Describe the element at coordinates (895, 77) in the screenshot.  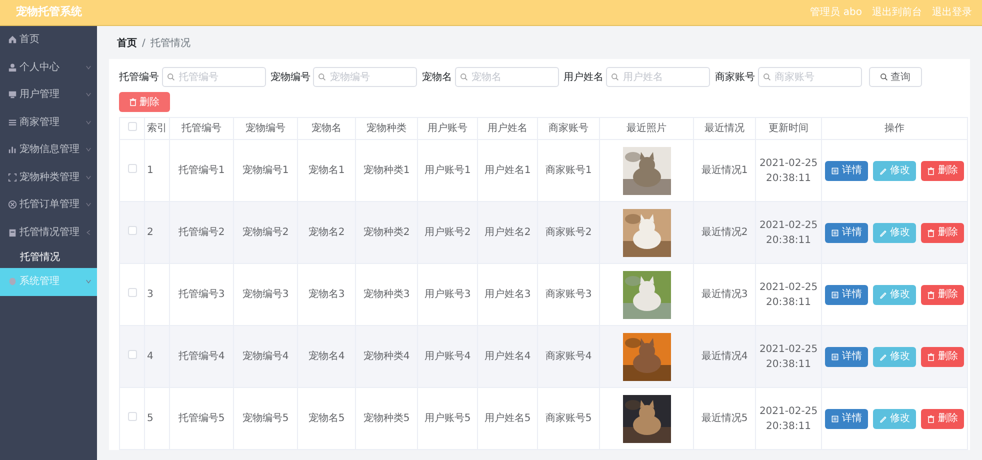
I see `query-button: 查询` at that location.